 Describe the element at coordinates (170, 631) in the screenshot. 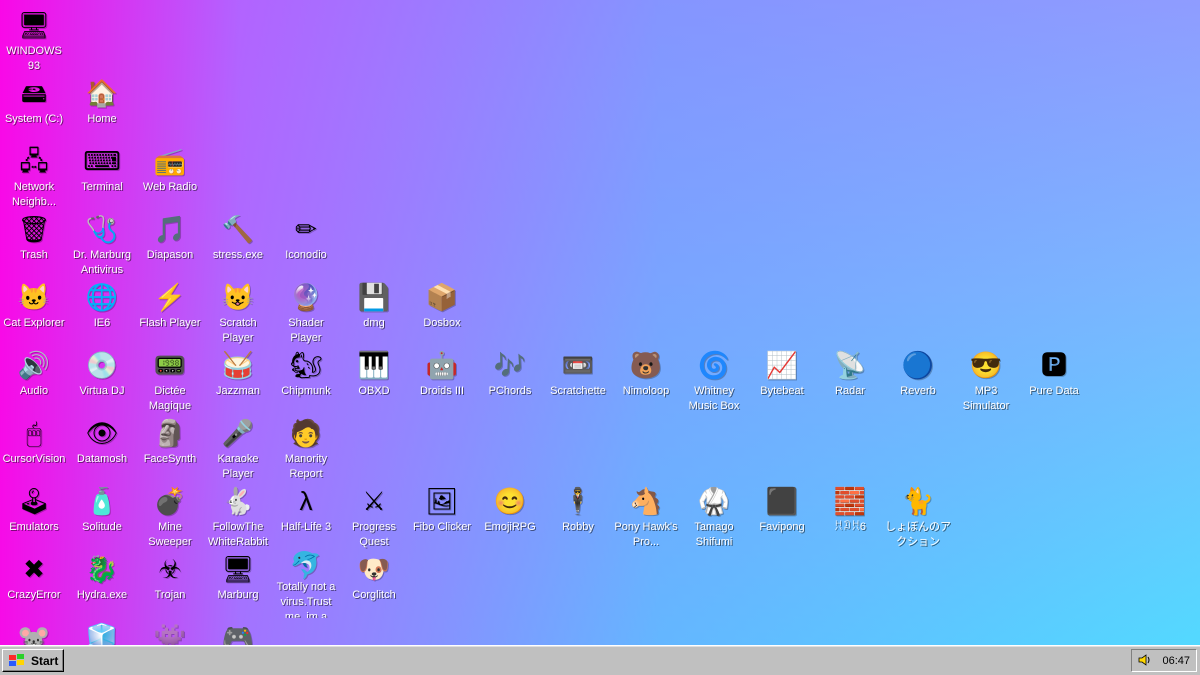

I see `desktop-icon-icon-155: 👾` at that location.